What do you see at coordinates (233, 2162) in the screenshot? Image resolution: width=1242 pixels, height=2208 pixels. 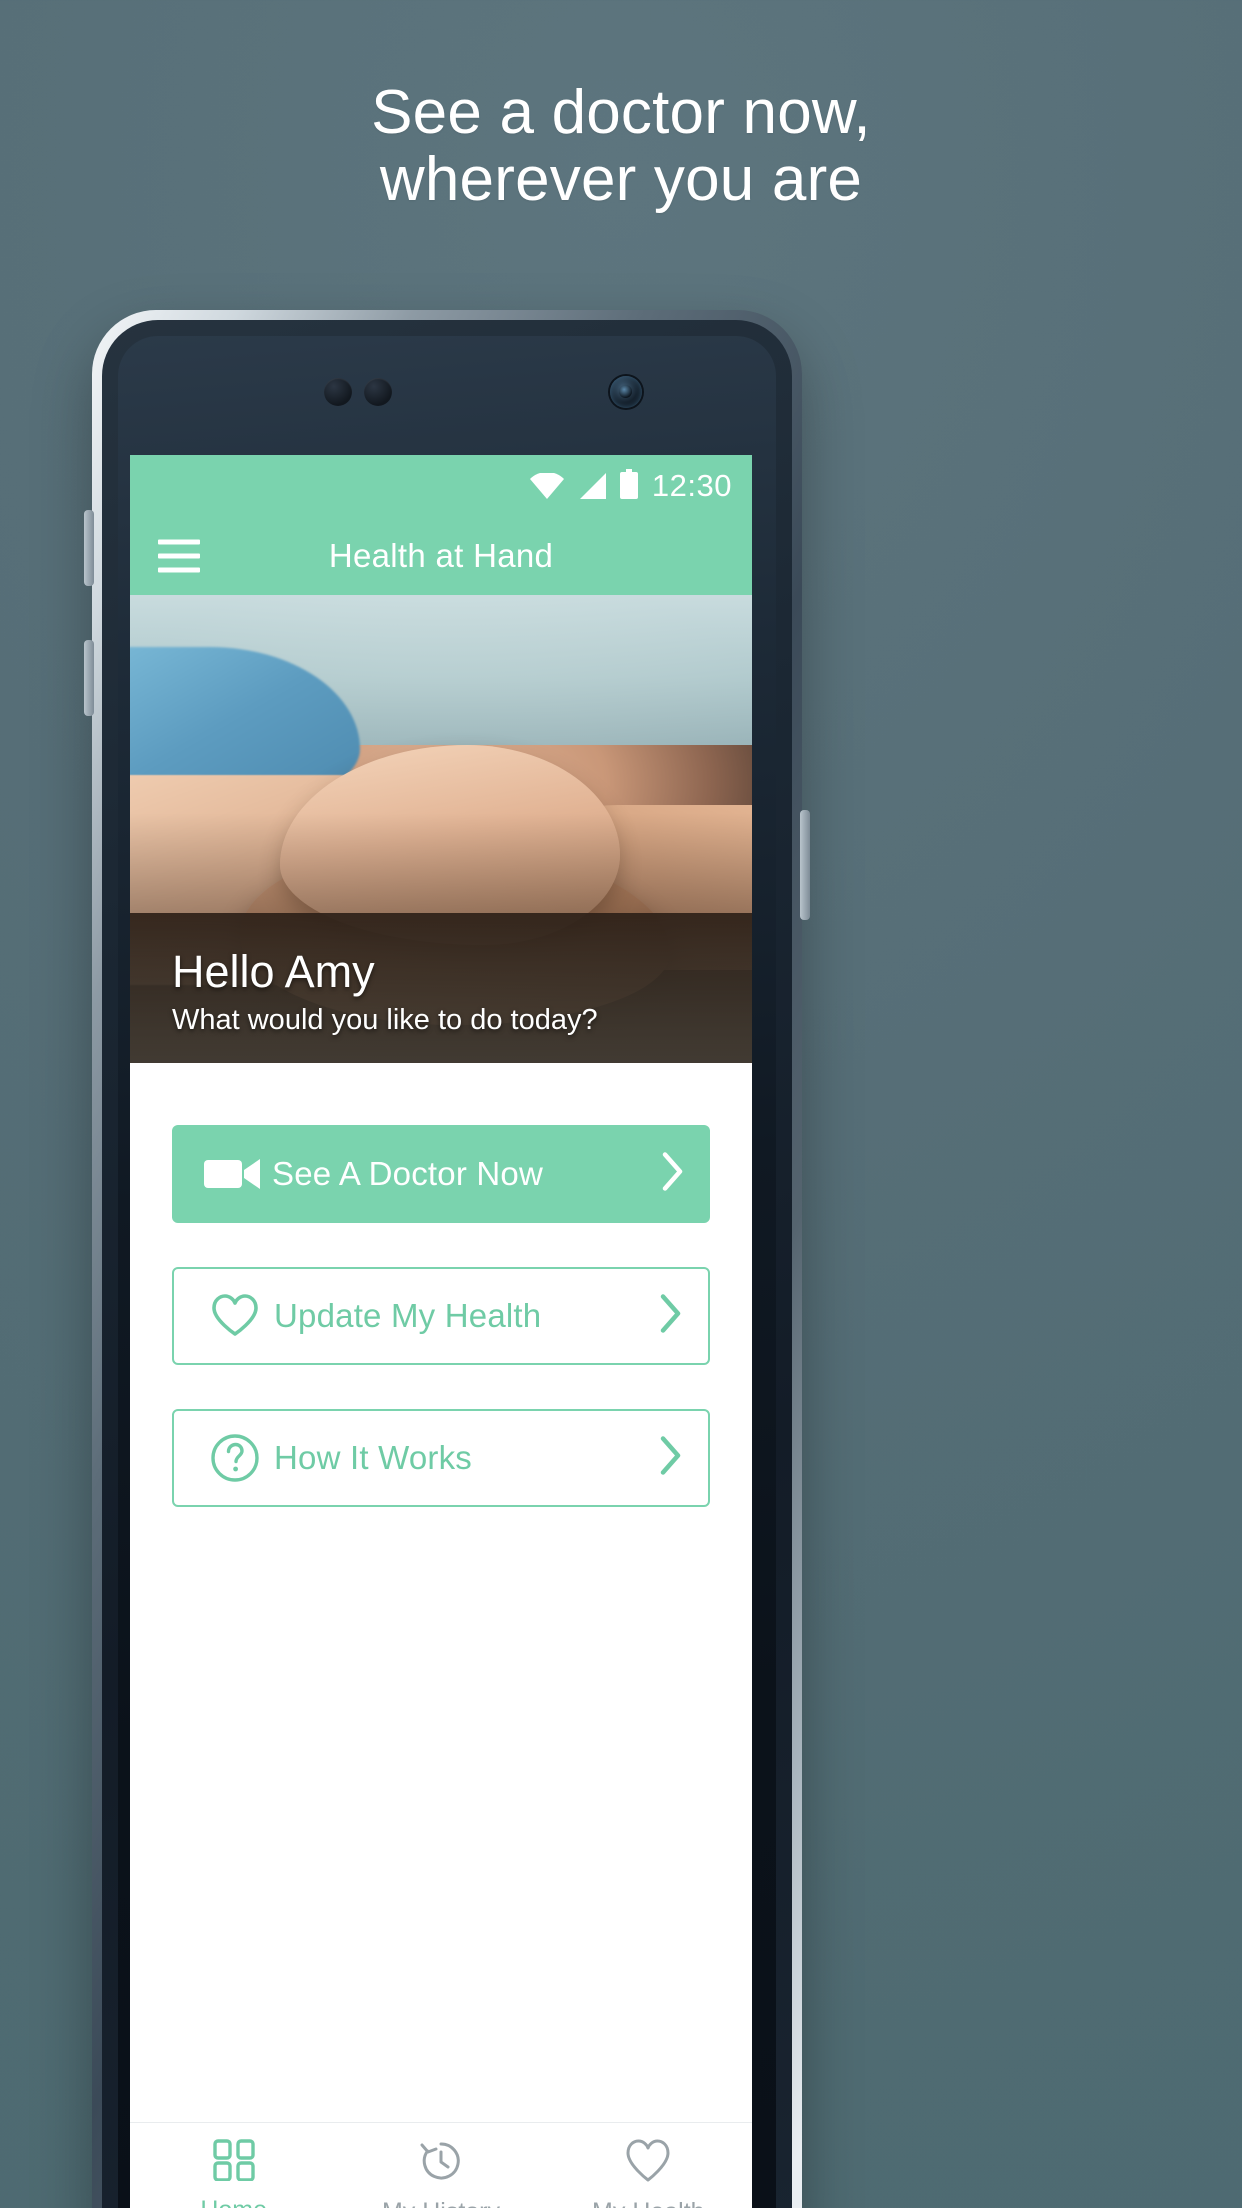 I see `grid-icon` at bounding box center [233, 2162].